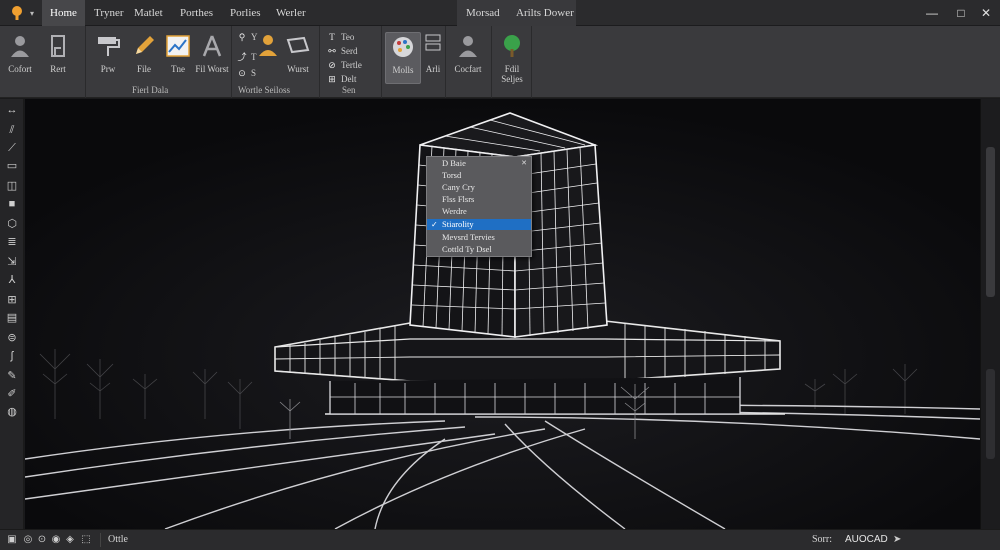  I want to click on polyline-icon: ⟋, so click(12, 148).